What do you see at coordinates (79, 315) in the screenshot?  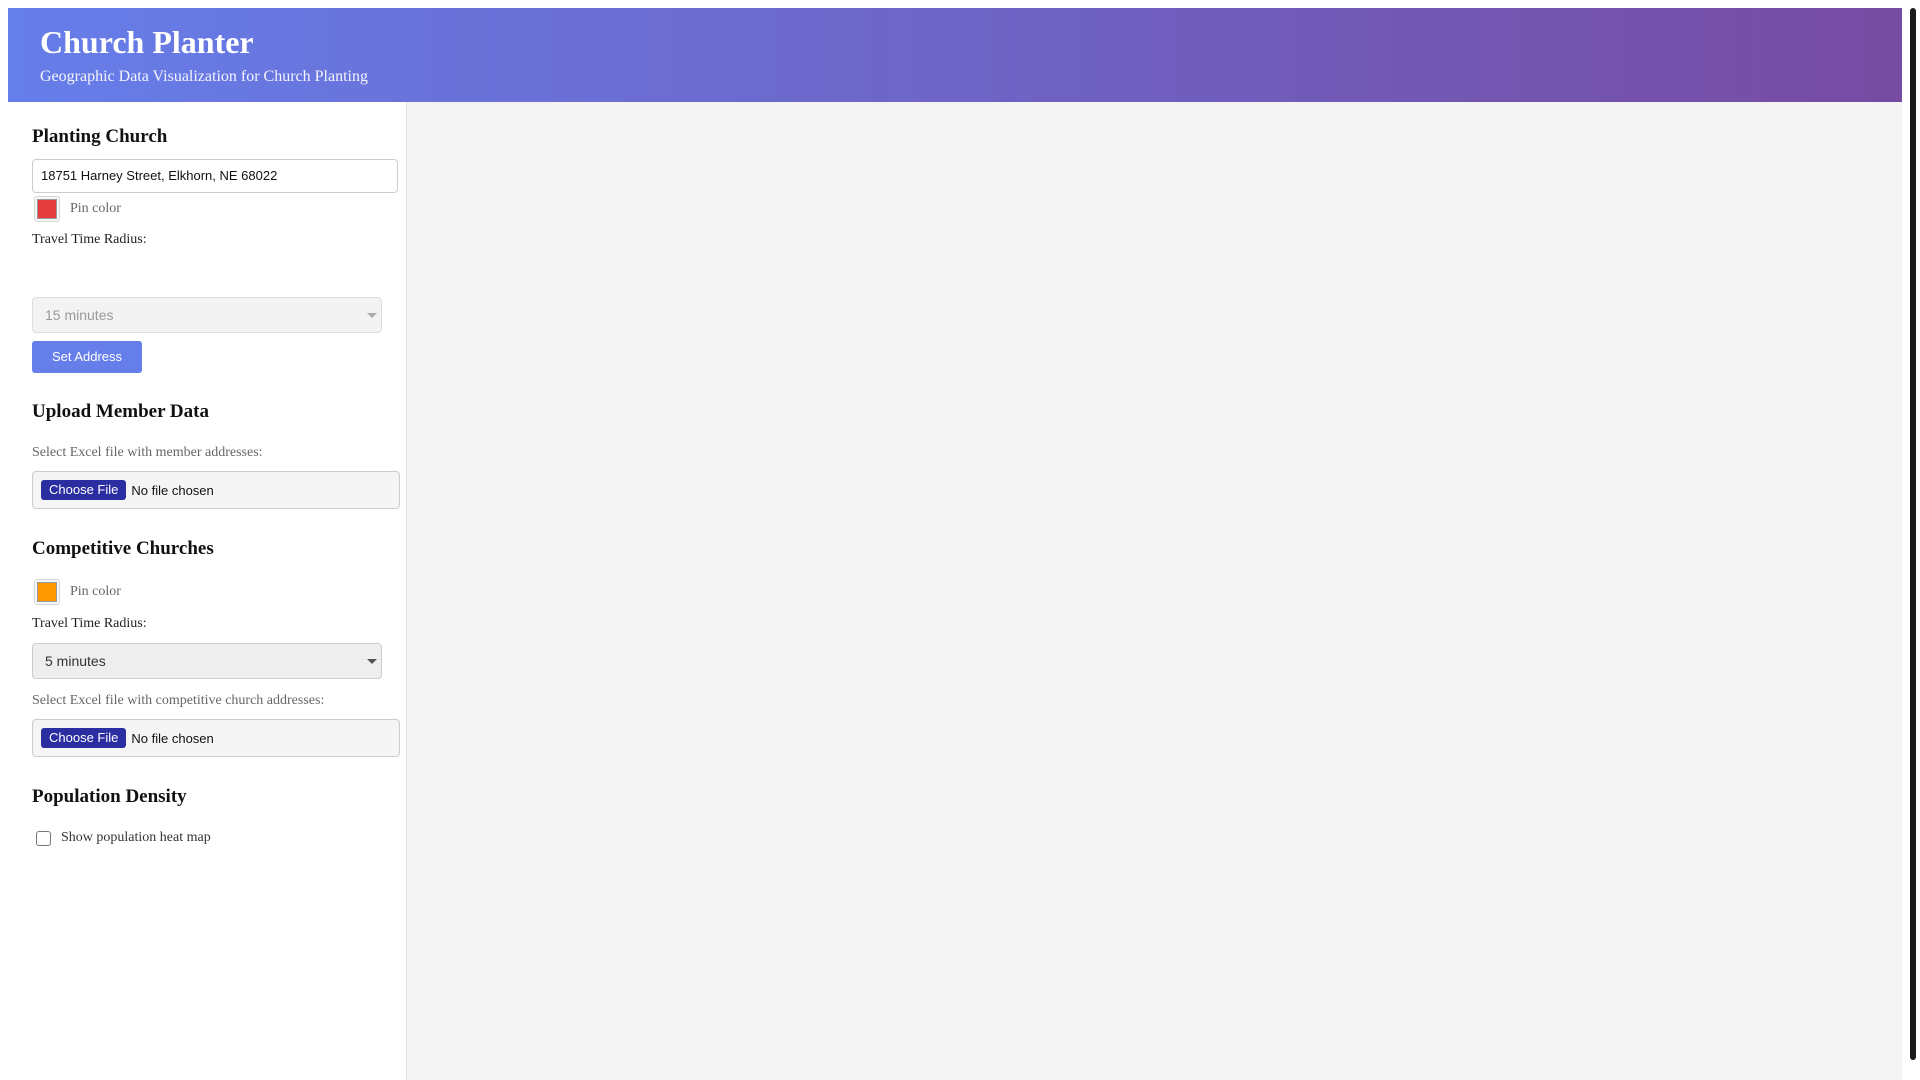 I see `planting-radius-value: 15 minutes` at bounding box center [79, 315].